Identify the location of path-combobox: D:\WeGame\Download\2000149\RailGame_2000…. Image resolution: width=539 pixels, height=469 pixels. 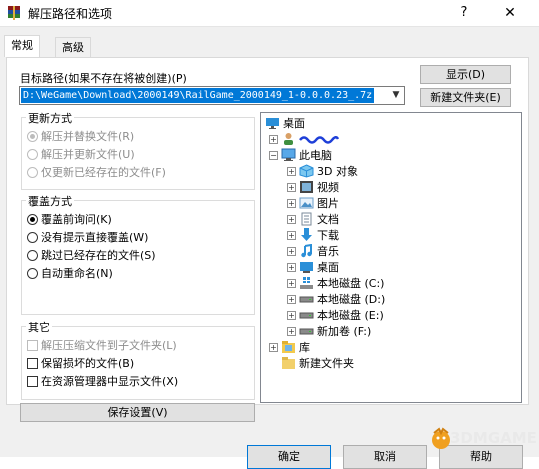
(212, 95).